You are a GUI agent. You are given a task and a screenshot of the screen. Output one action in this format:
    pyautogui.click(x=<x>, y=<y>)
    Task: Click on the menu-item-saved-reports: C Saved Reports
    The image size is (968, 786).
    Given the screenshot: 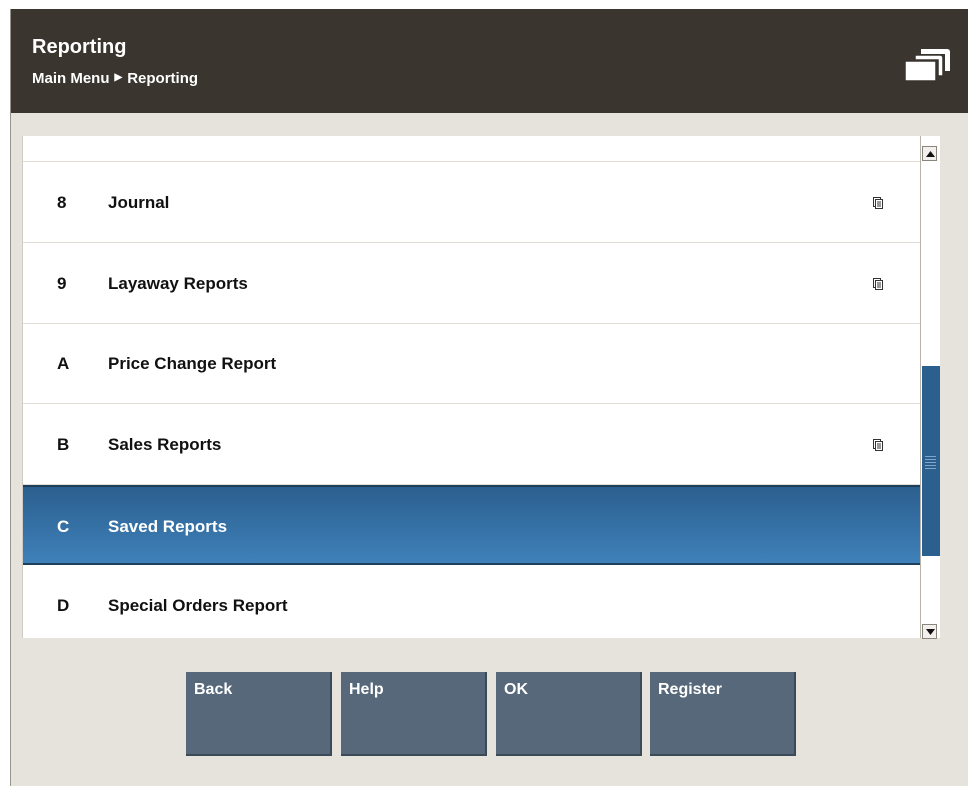 What is the action you would take?
    pyautogui.click(x=472, y=525)
    